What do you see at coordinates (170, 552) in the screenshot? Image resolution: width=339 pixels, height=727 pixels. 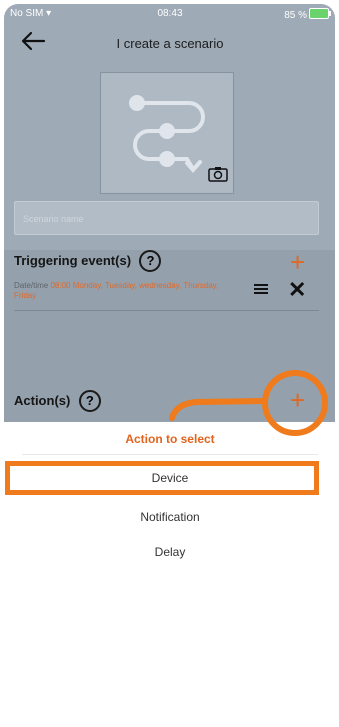 I see `action-option-delay: Delay` at bounding box center [170, 552].